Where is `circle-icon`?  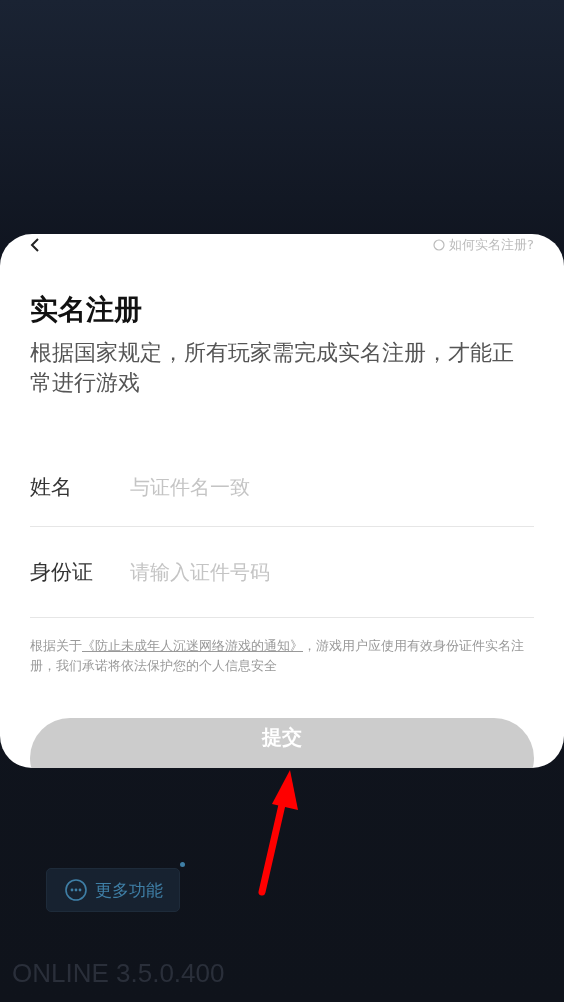 circle-icon is located at coordinates (439, 245).